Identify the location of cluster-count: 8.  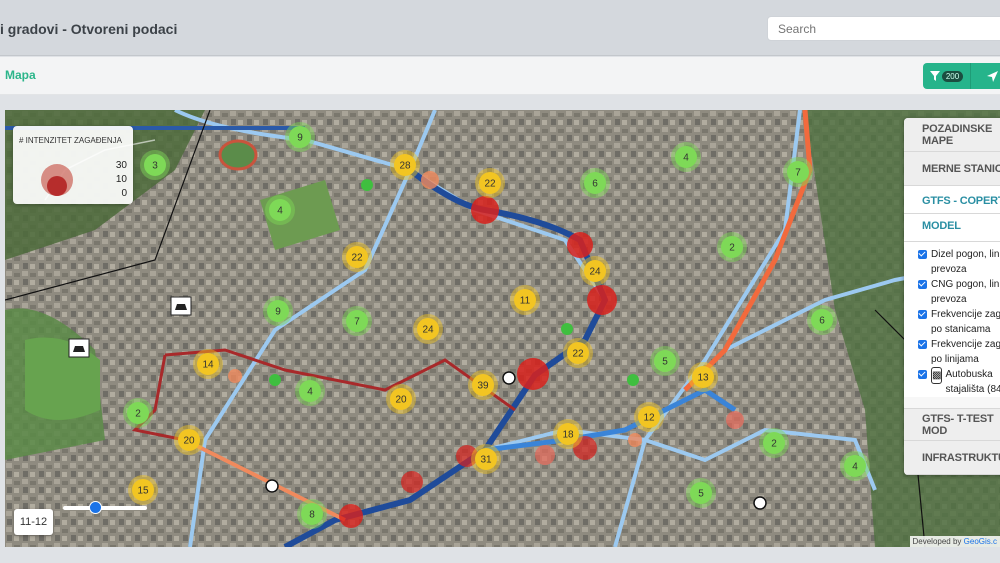
(312, 515).